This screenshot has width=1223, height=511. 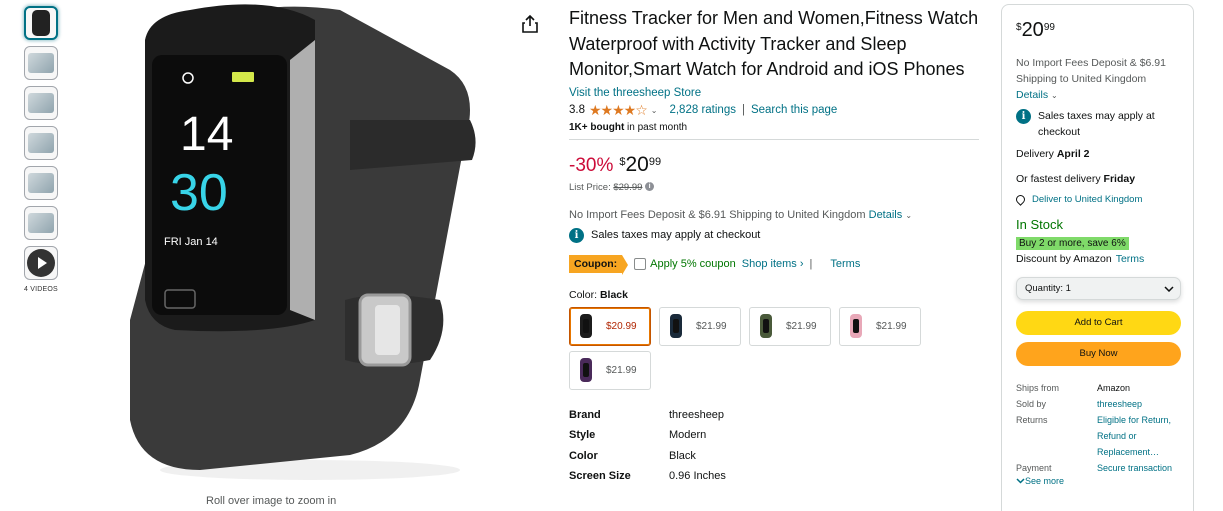 What do you see at coordinates (775, 127) in the screenshot?
I see `bought-count: 1K+ bought in past month` at bounding box center [775, 127].